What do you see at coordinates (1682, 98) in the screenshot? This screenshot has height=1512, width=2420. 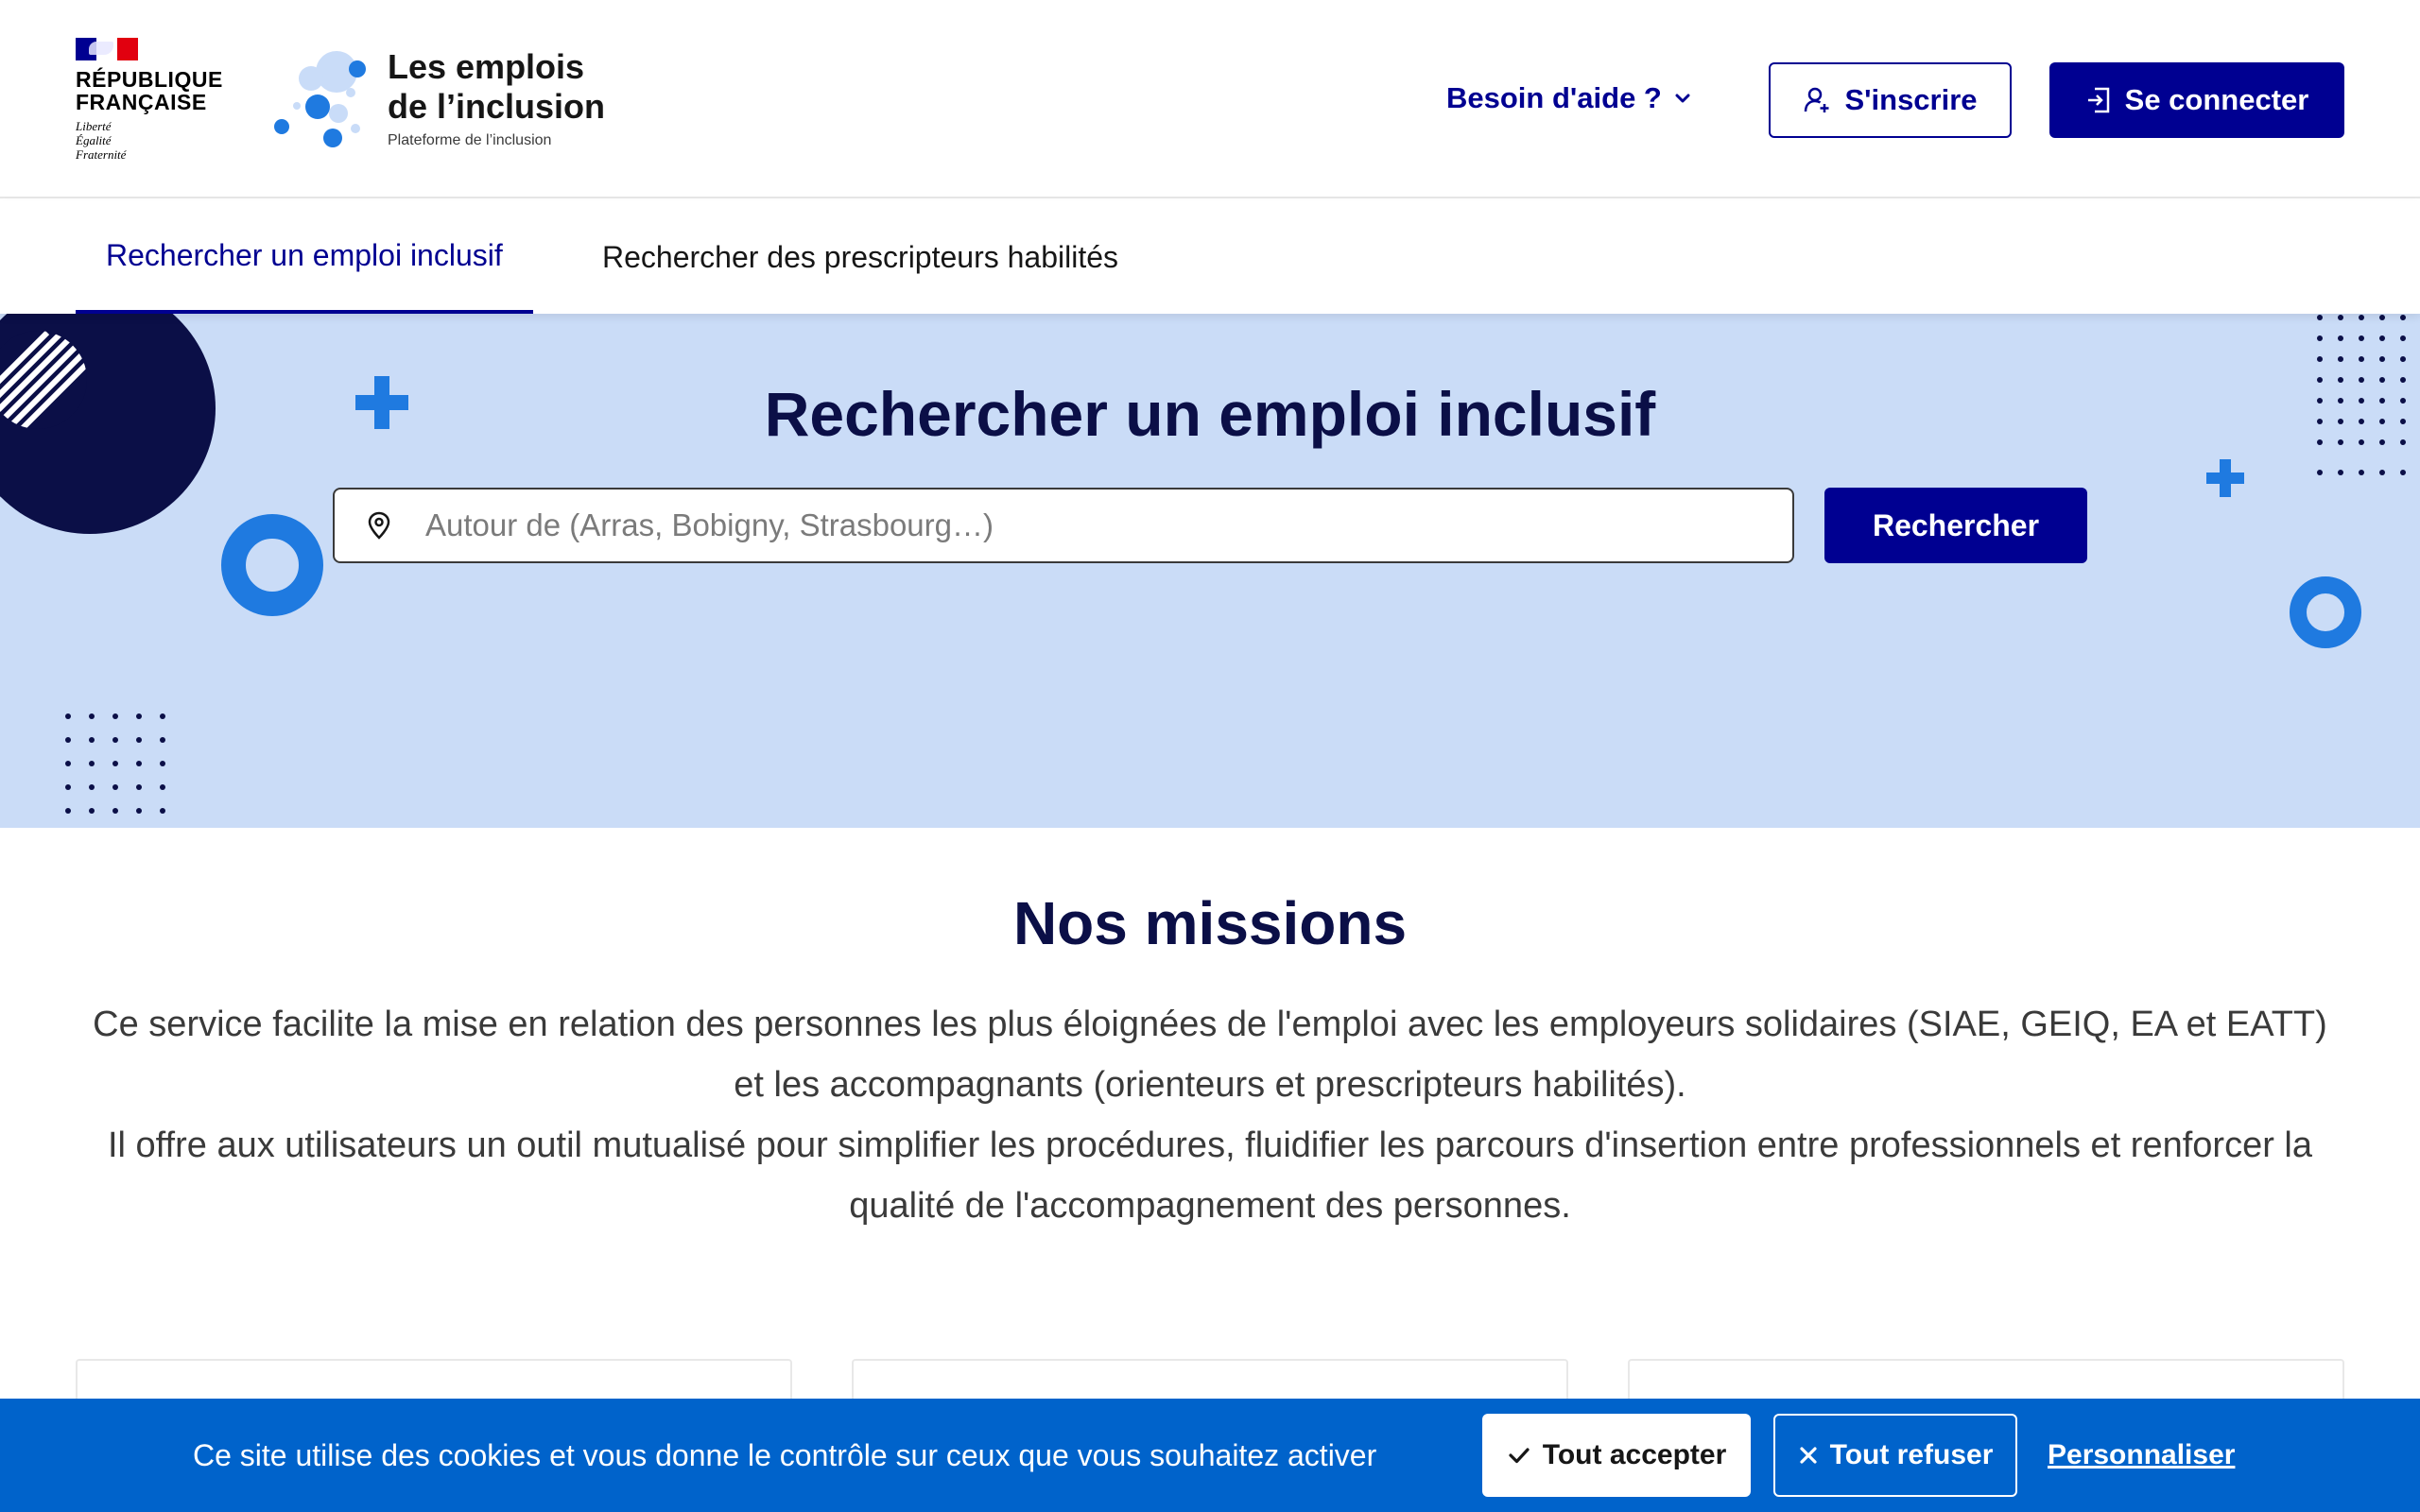 I see `chevron-down-icon` at bounding box center [1682, 98].